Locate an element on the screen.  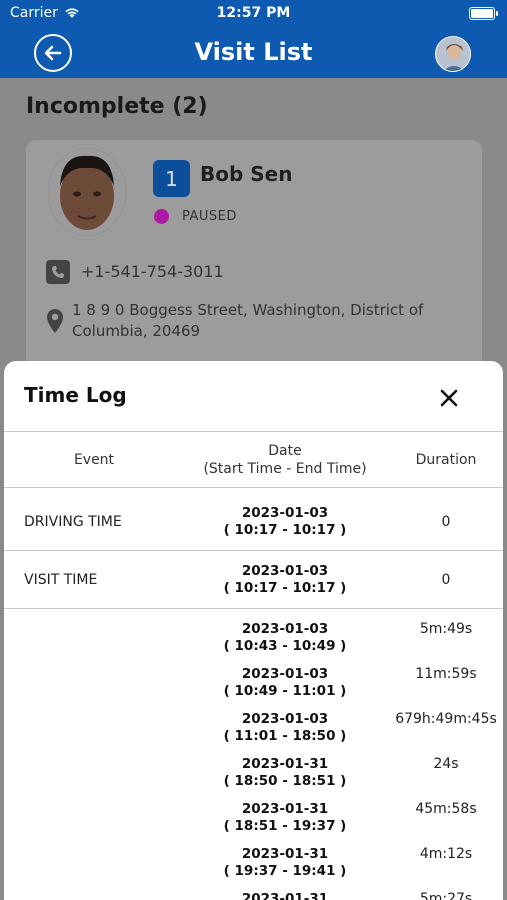
row-duration: 679h:49m:45s is located at coordinates (446, 719).